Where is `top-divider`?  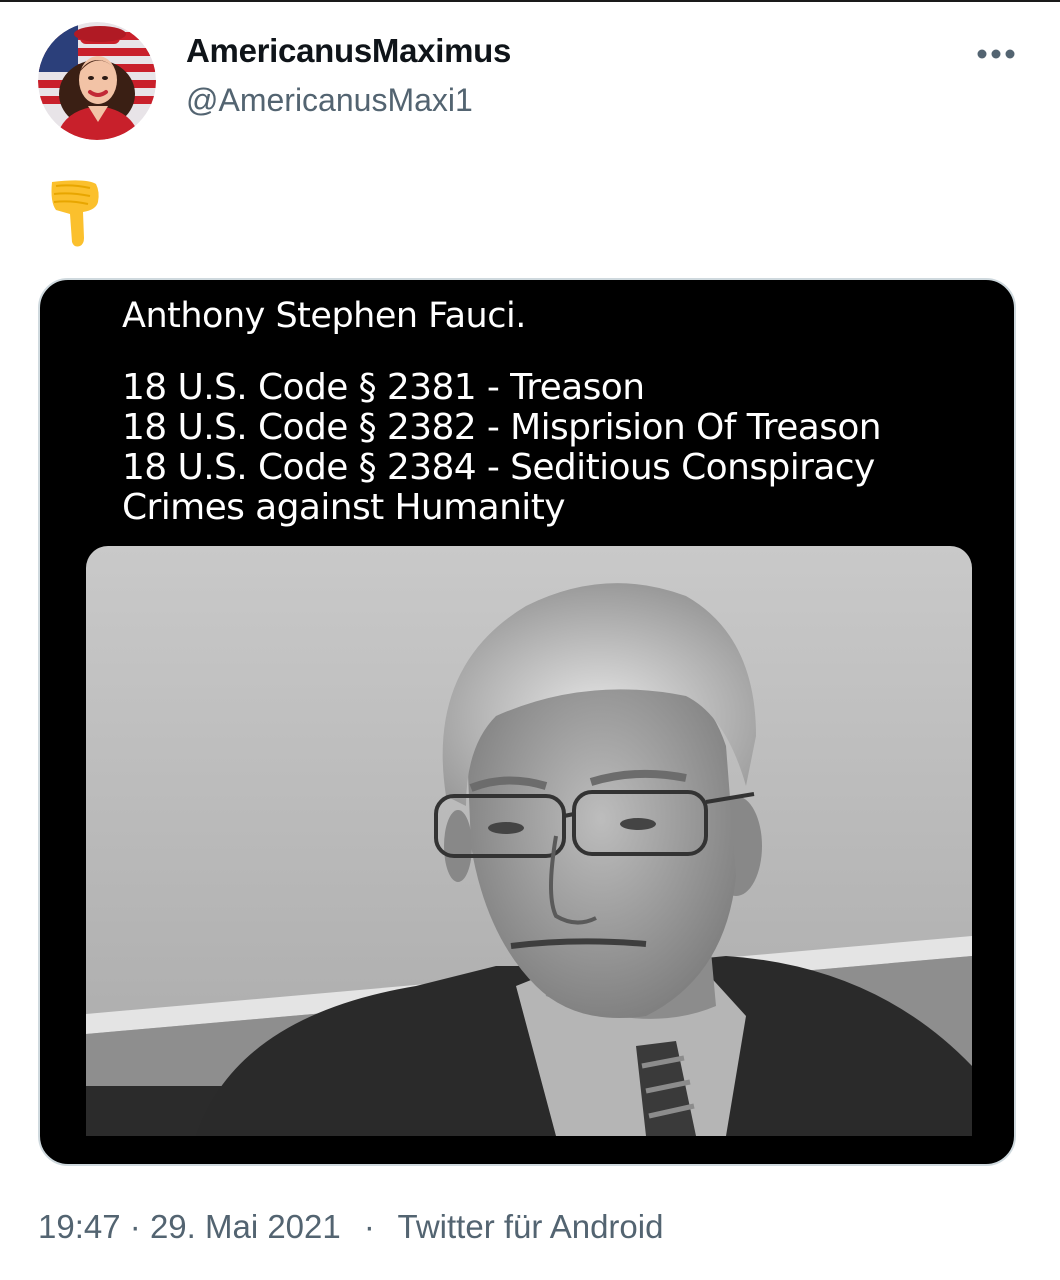
top-divider is located at coordinates (530, 1).